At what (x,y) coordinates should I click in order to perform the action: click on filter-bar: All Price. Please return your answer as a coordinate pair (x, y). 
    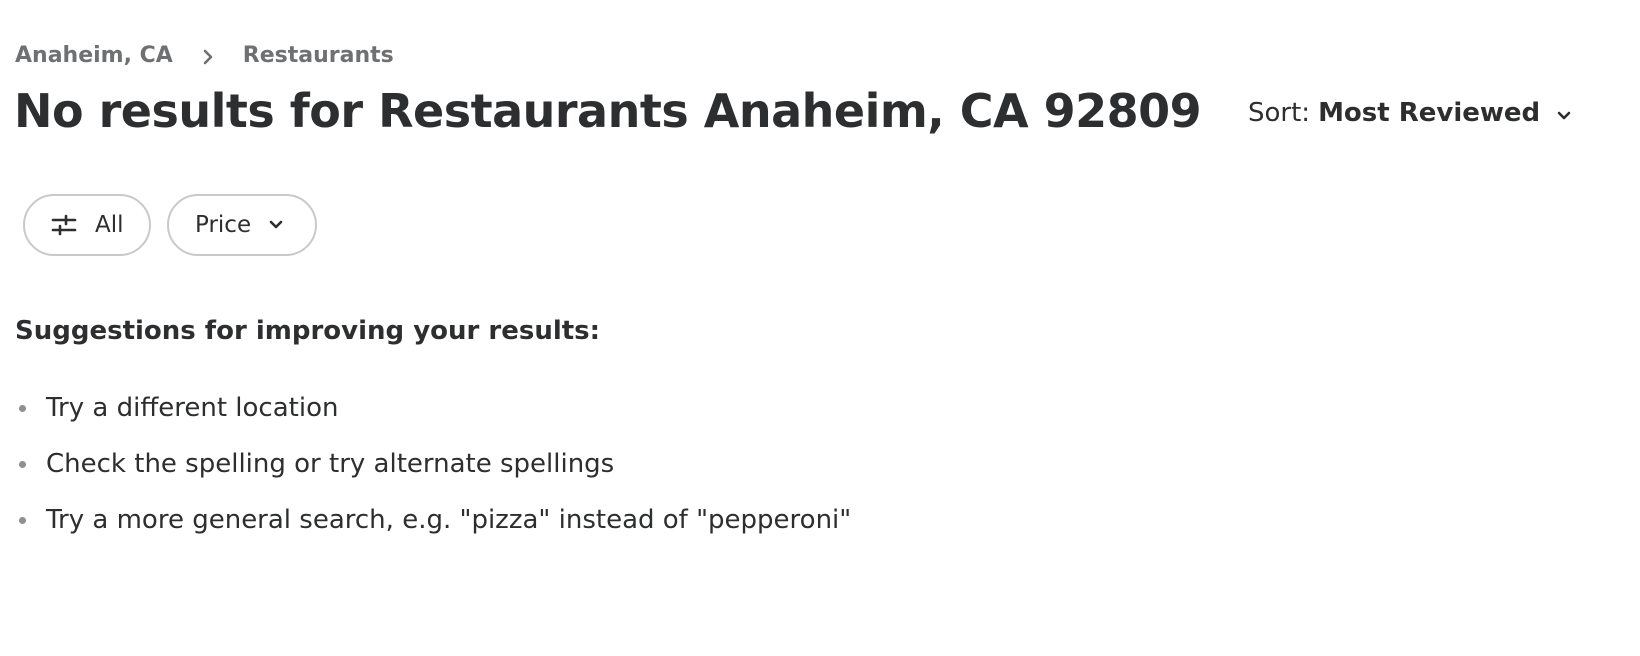
    Looking at the image, I should click on (170, 225).